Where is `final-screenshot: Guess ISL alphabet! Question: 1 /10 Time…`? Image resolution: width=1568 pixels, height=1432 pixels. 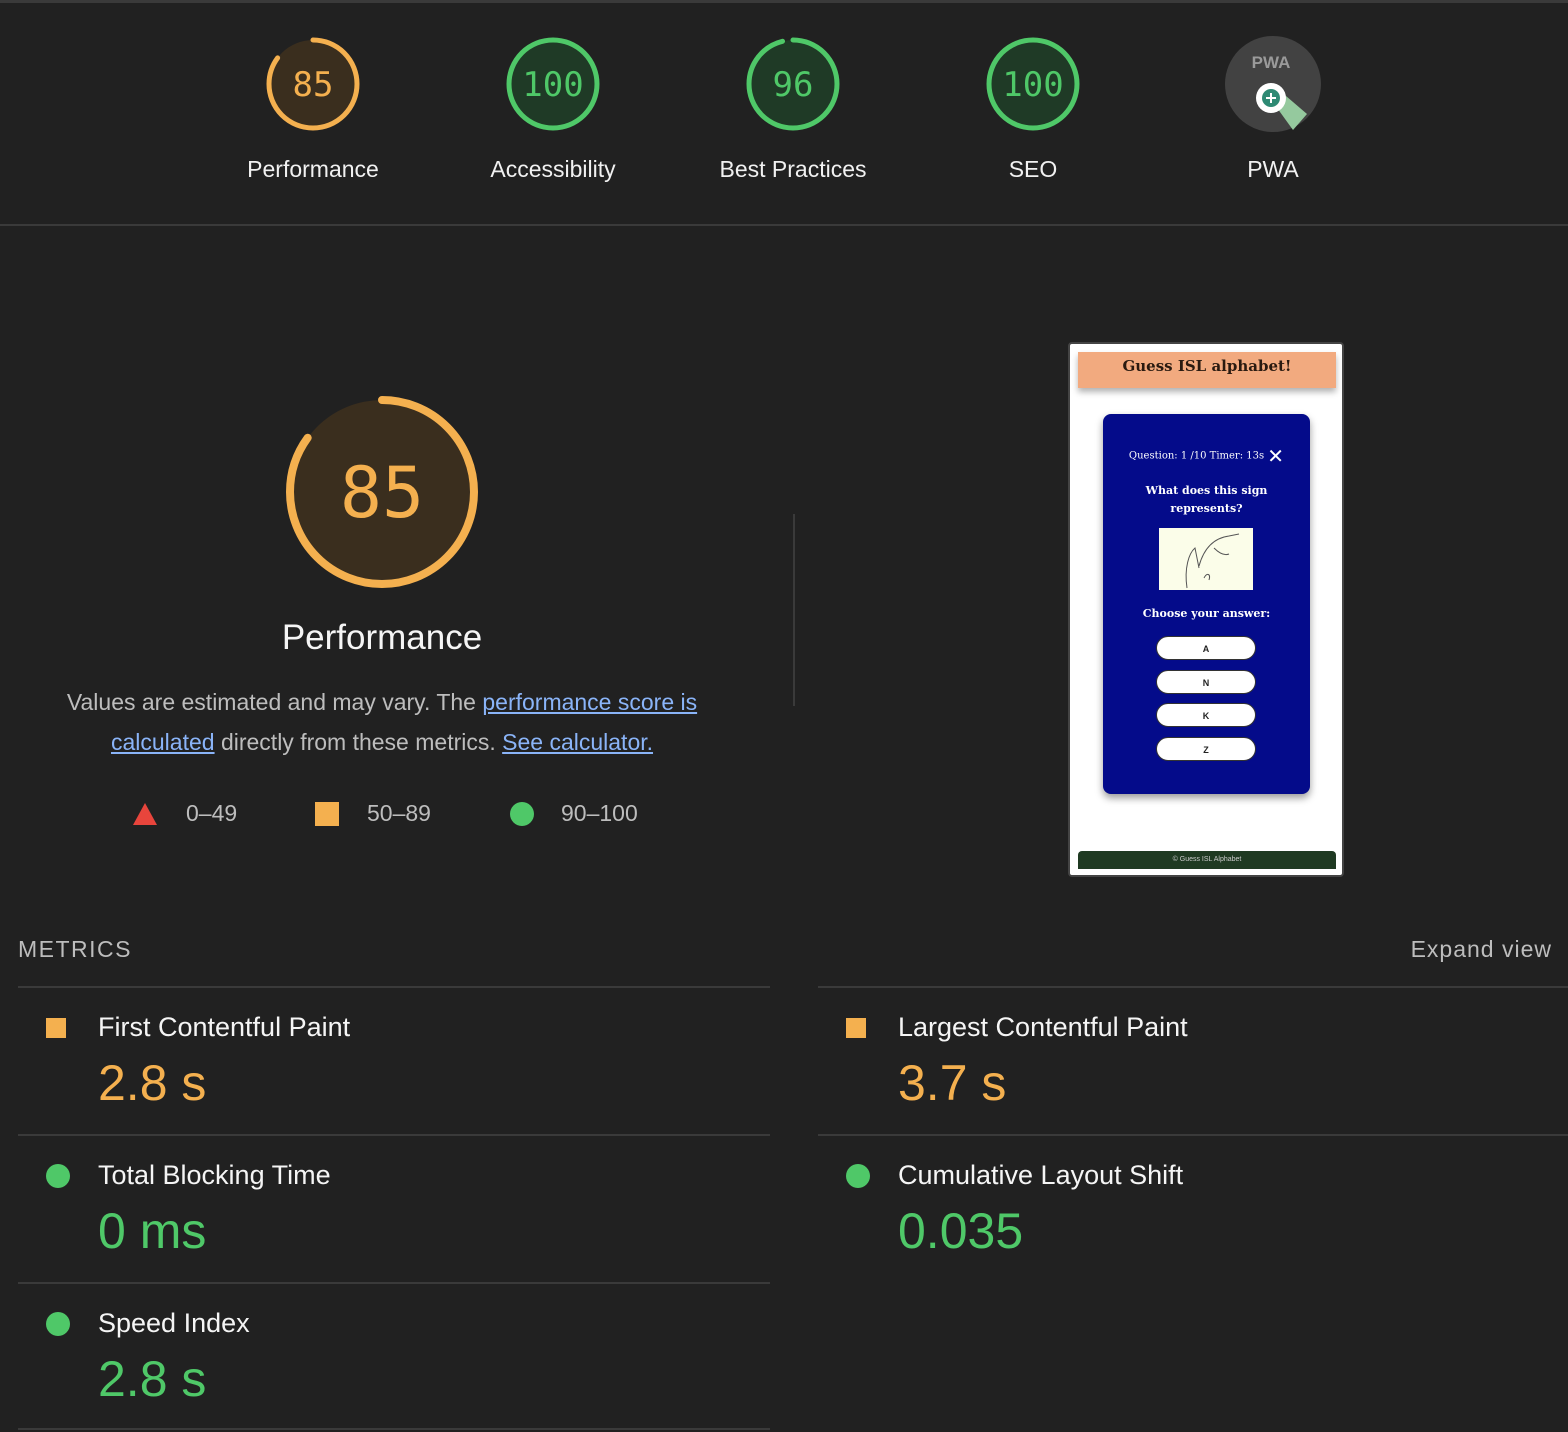
final-screenshot: Guess ISL alphabet! Question: 1 /10 Time… is located at coordinates (1206, 609).